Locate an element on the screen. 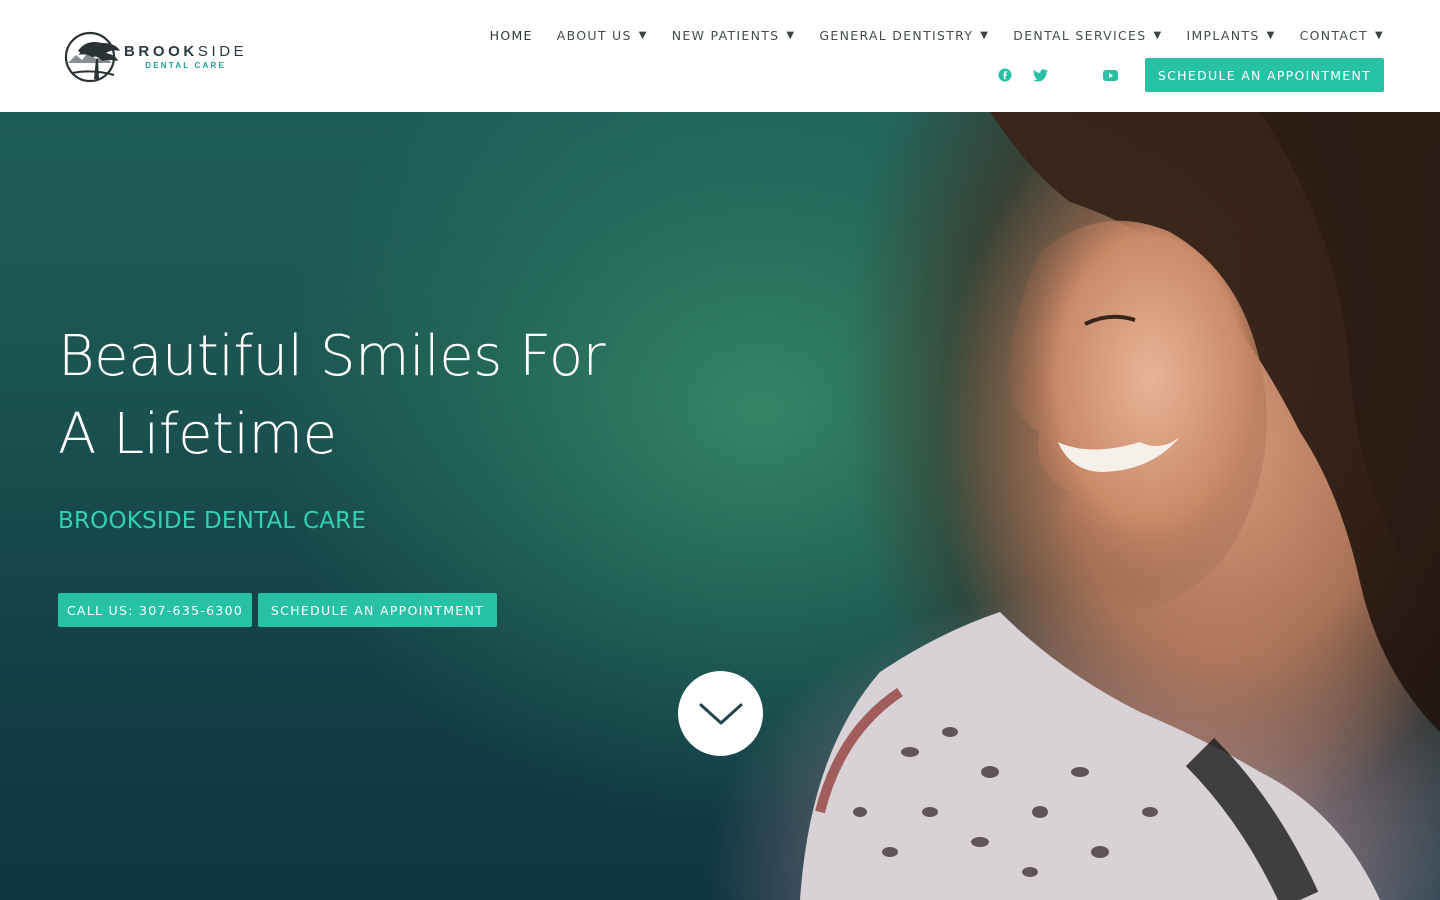 The width and height of the screenshot is (1440, 900). nav-item-new-patients: NEW PATIENTS ▼ is located at coordinates (734, 35).